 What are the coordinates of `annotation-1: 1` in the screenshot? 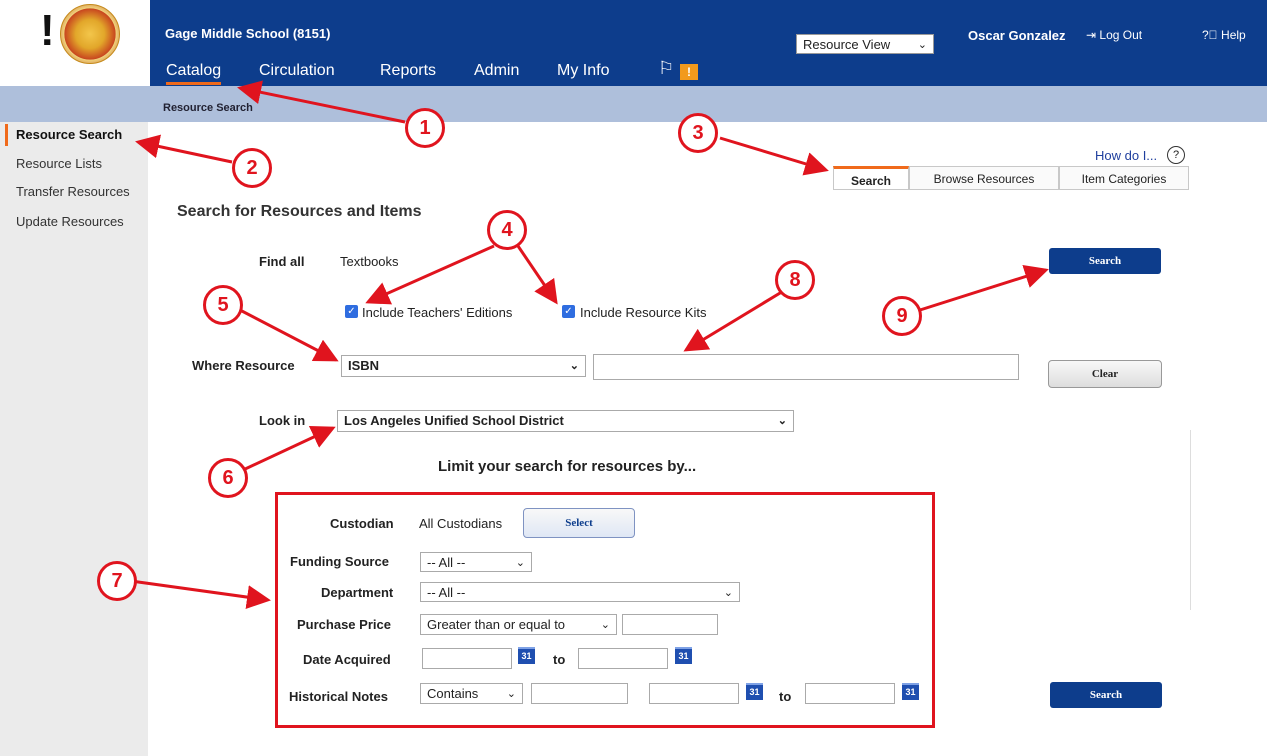 It's located at (425, 128).